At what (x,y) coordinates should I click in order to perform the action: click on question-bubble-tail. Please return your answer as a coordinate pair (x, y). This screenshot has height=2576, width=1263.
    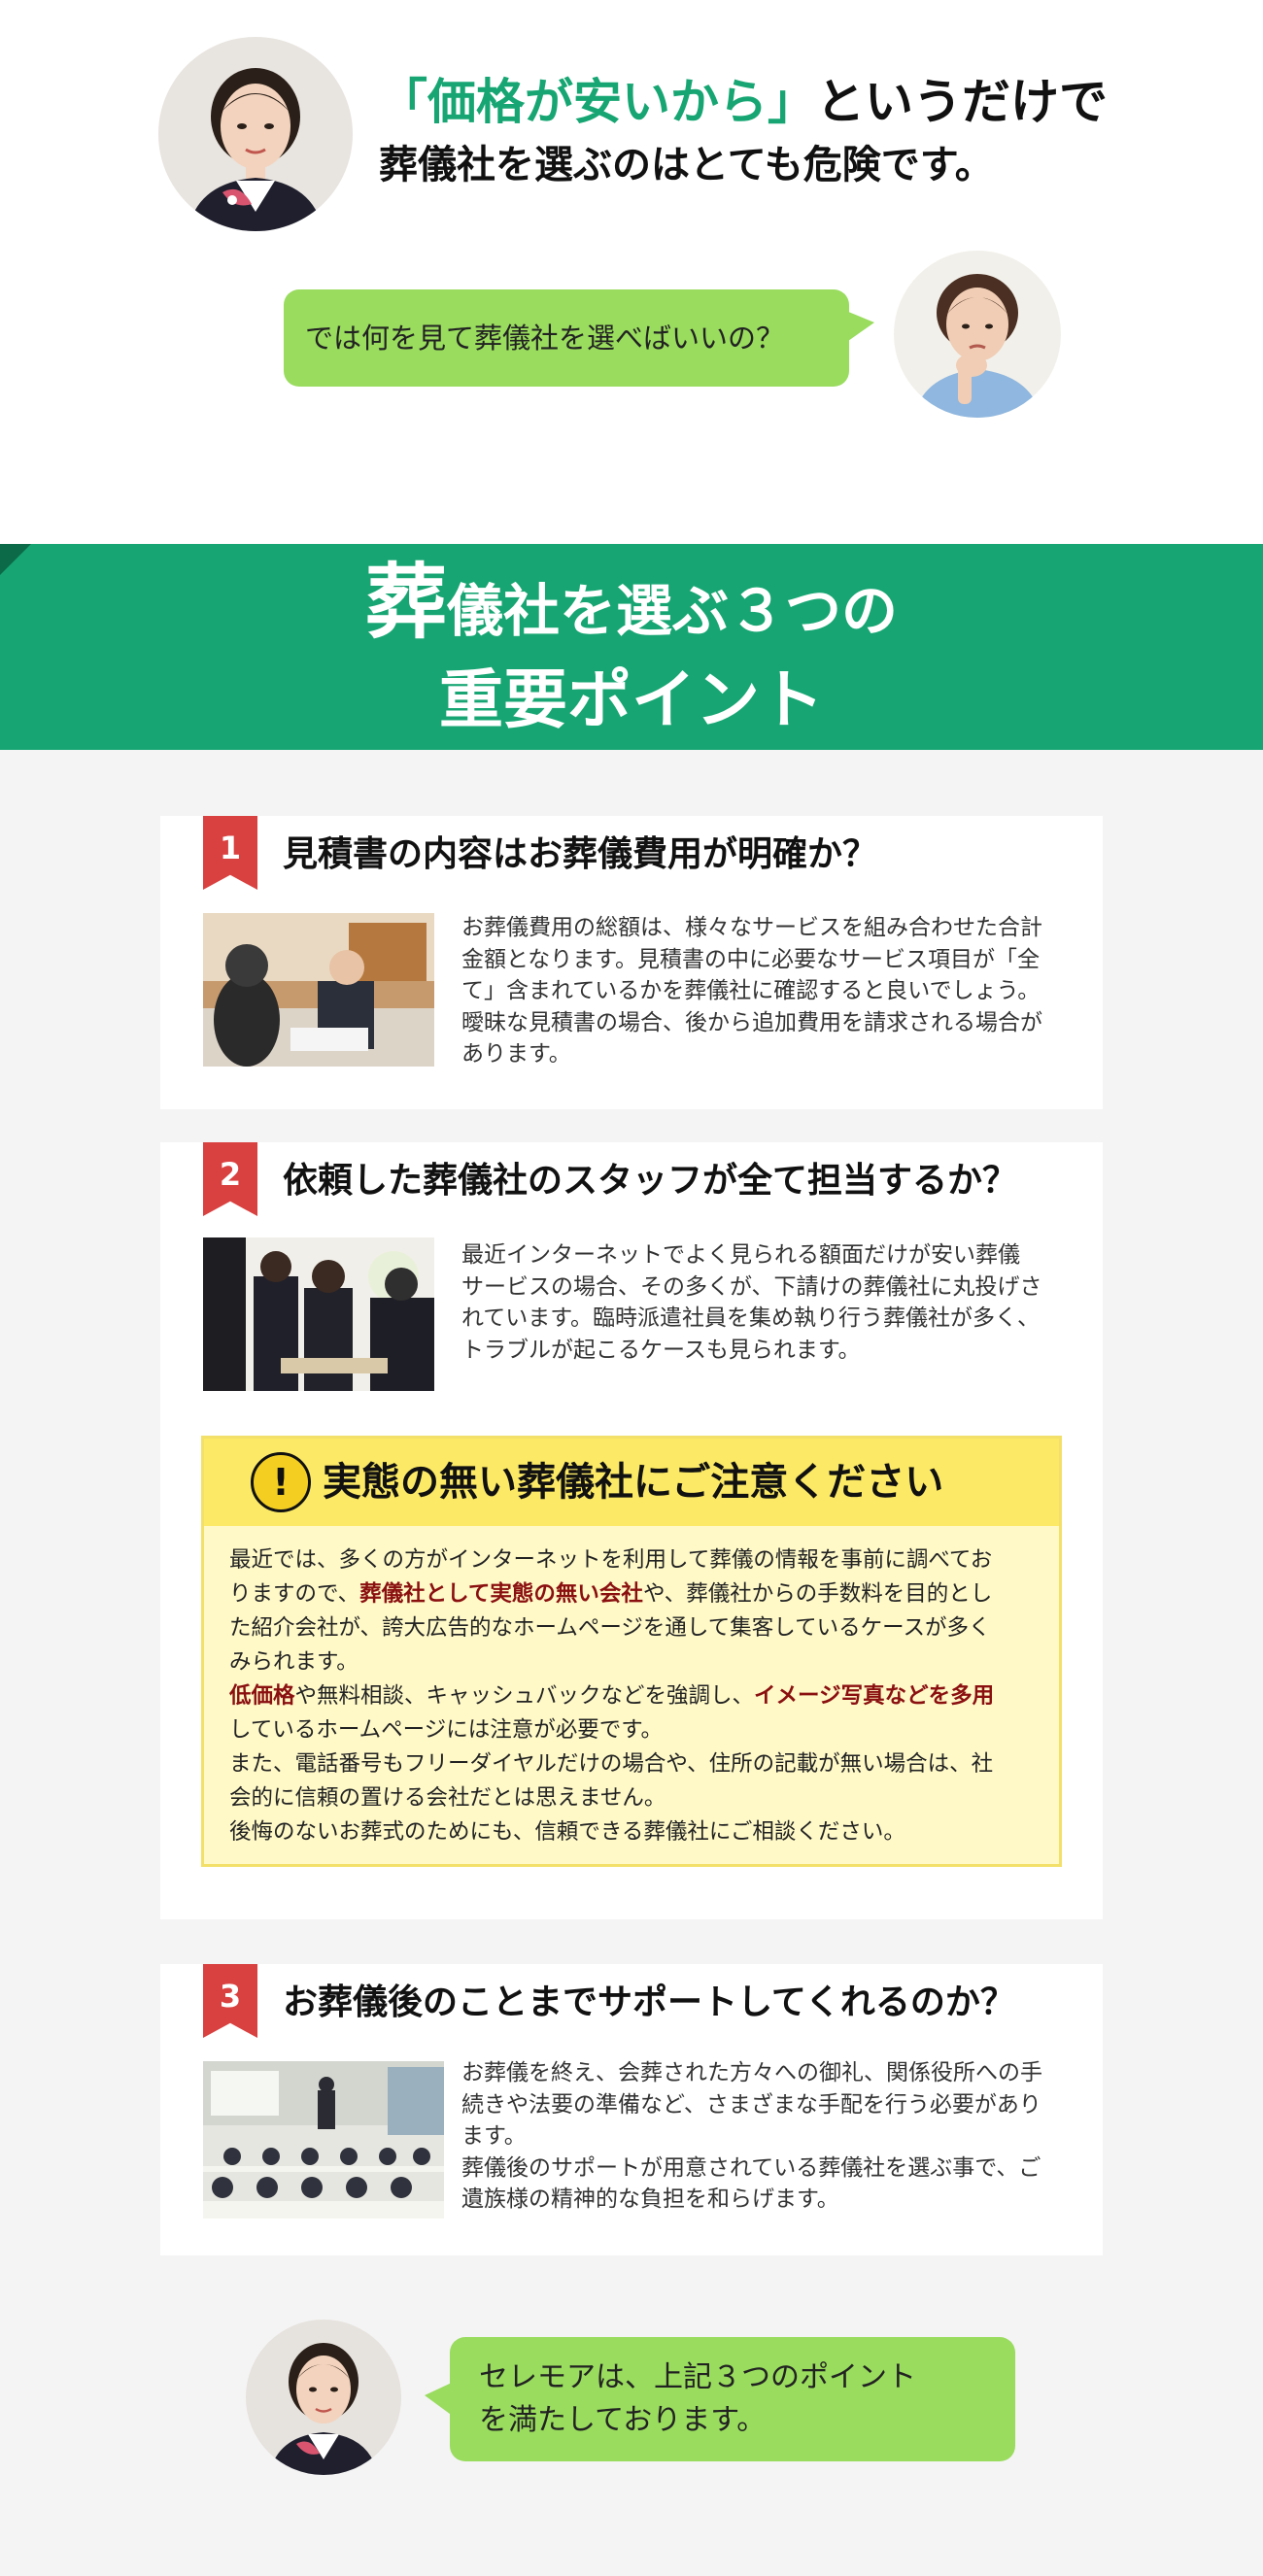
    Looking at the image, I should click on (857, 327).